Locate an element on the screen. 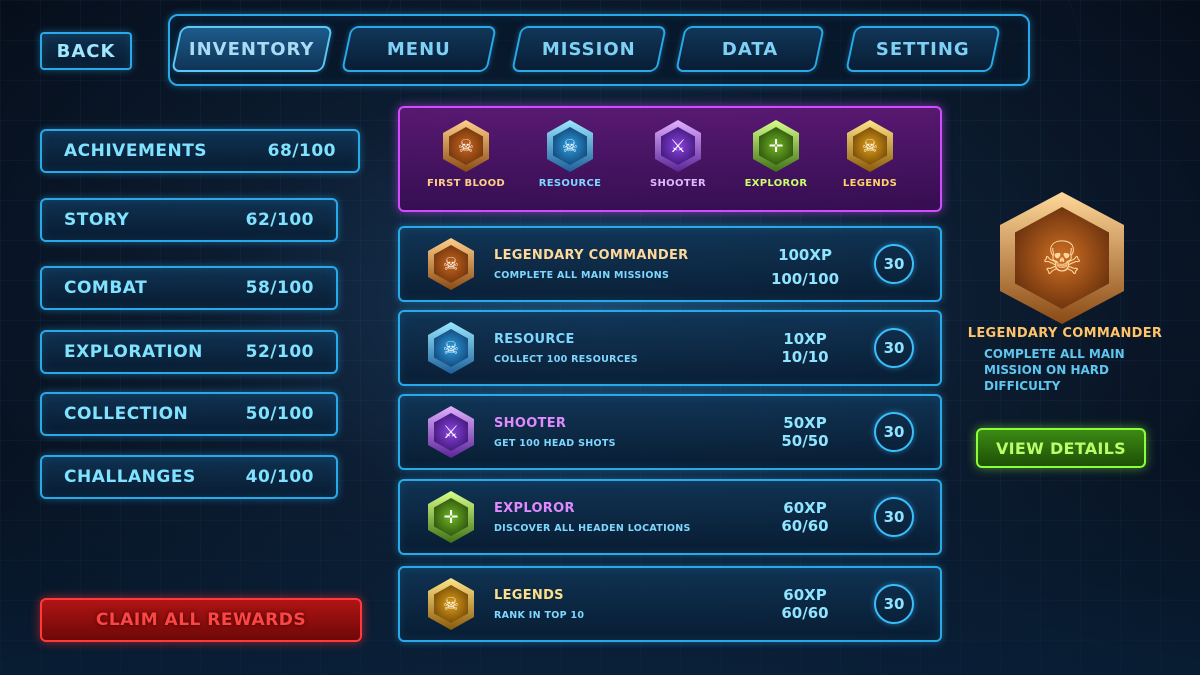 This screenshot has height=675, width=1200. tab-setting: SETTING is located at coordinates (923, 49).